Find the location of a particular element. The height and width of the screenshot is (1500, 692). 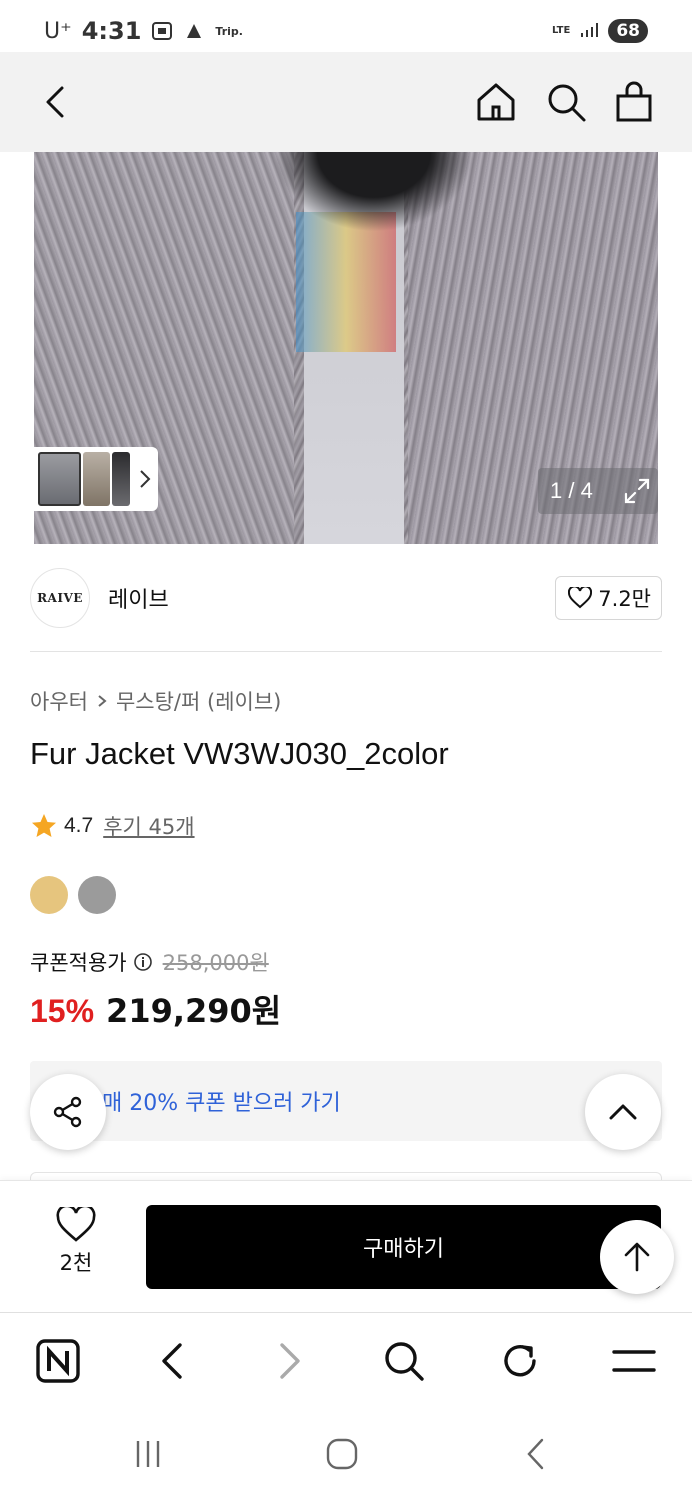

divider is located at coordinates (346, 651).